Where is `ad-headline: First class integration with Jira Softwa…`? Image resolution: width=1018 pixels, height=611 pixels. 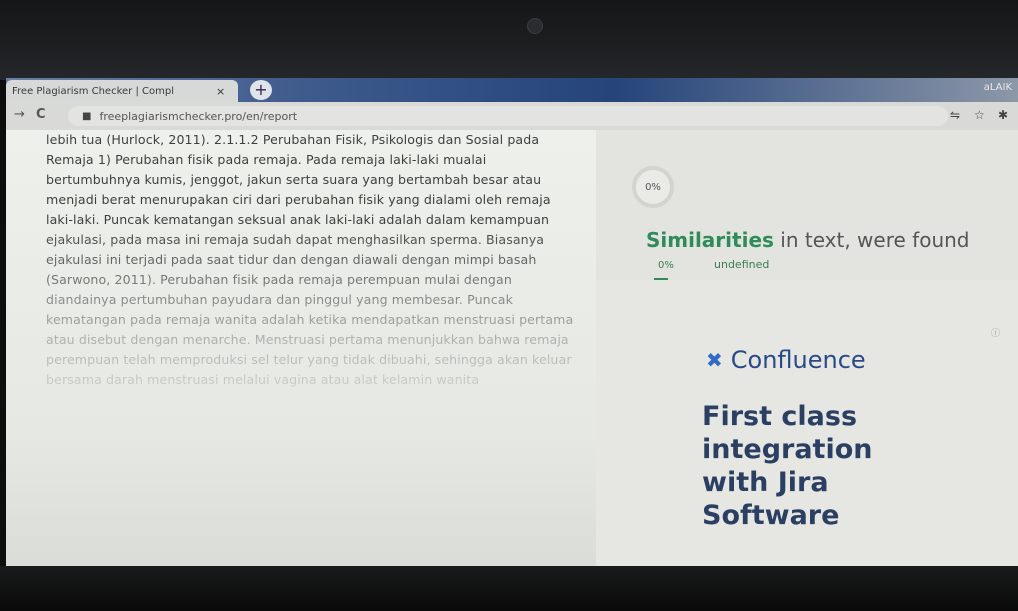
ad-headline: First class integration with Jira Softwa… is located at coordinates (812, 466).